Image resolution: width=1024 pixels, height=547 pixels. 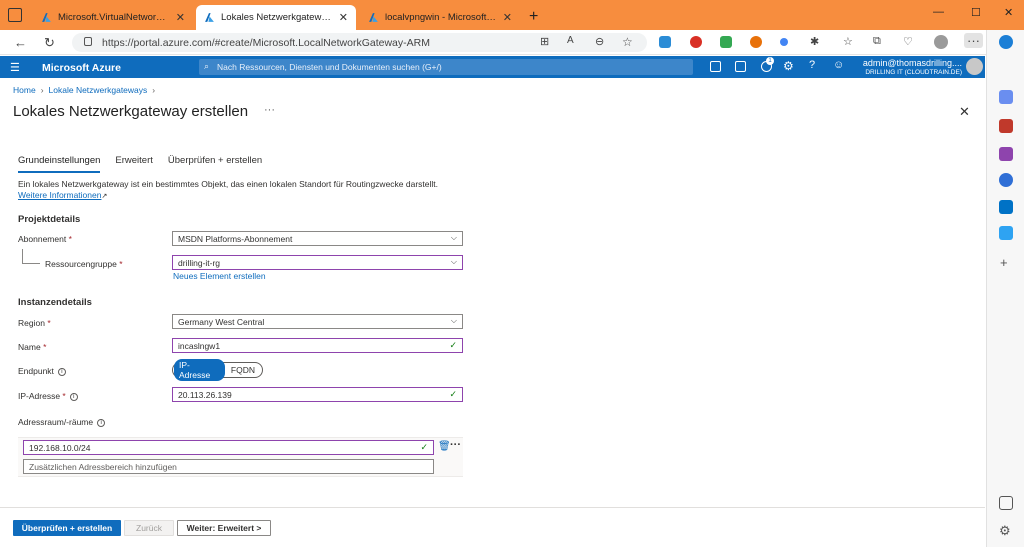 What do you see at coordinates (317, 394) in the screenshot?
I see `ip-address-input: 20.113.26.139 ✓` at bounding box center [317, 394].